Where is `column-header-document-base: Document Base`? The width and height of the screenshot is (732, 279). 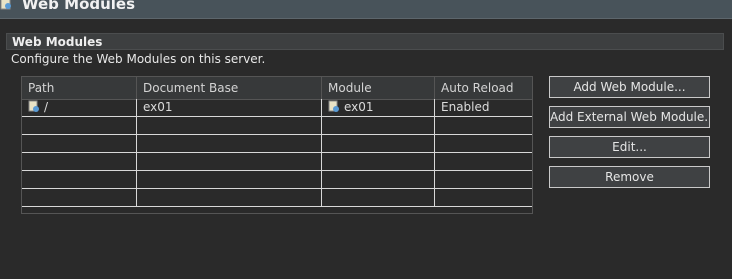
column-header-document-base: Document Base is located at coordinates (229, 88).